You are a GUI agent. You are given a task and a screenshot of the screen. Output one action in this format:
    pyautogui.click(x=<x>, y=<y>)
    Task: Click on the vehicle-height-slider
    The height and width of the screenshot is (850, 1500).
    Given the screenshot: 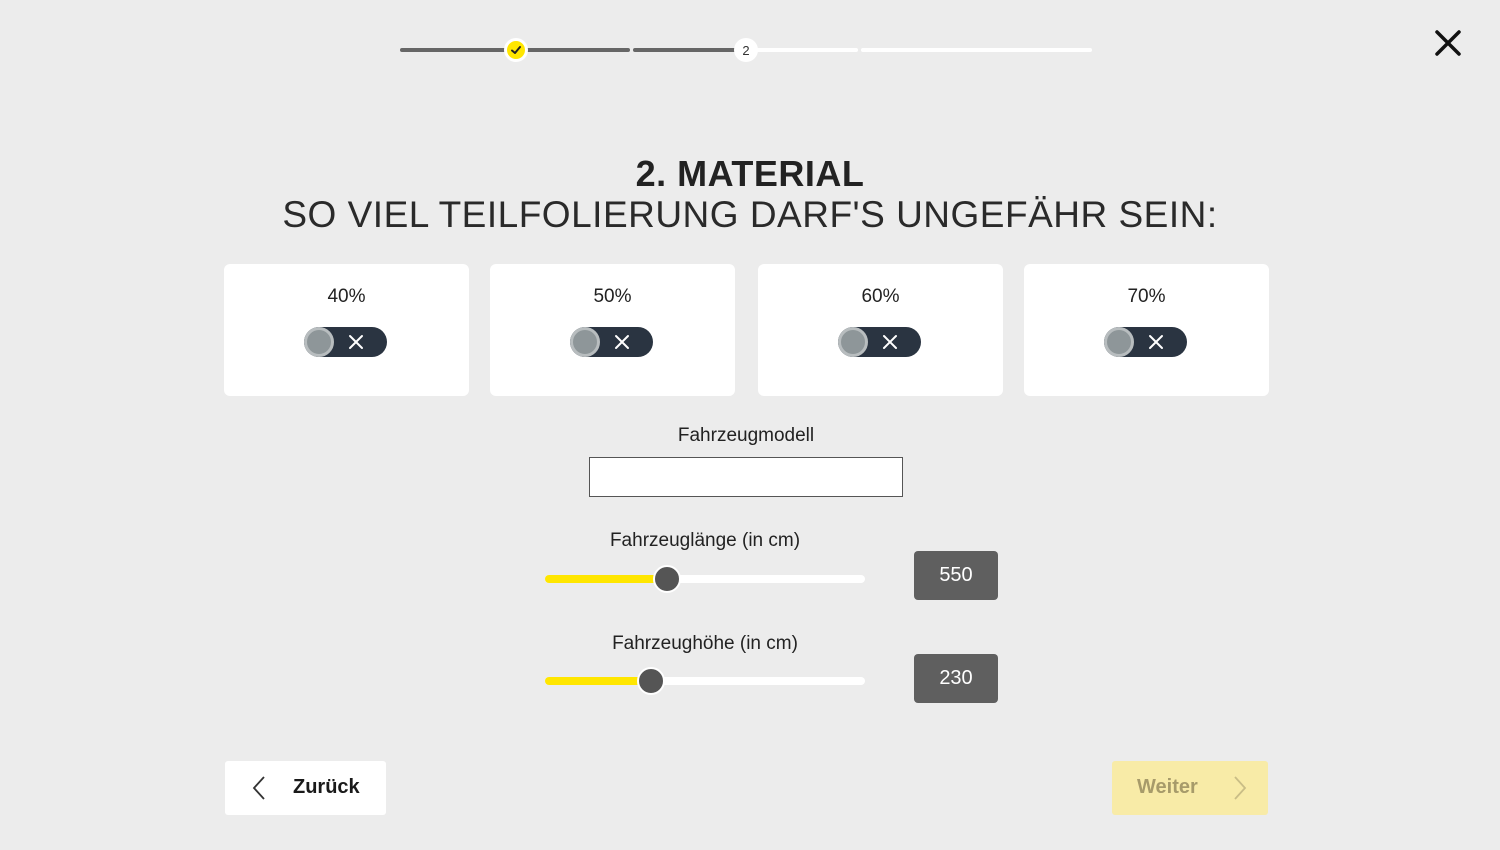 What is the action you would take?
    pyautogui.click(x=705, y=681)
    